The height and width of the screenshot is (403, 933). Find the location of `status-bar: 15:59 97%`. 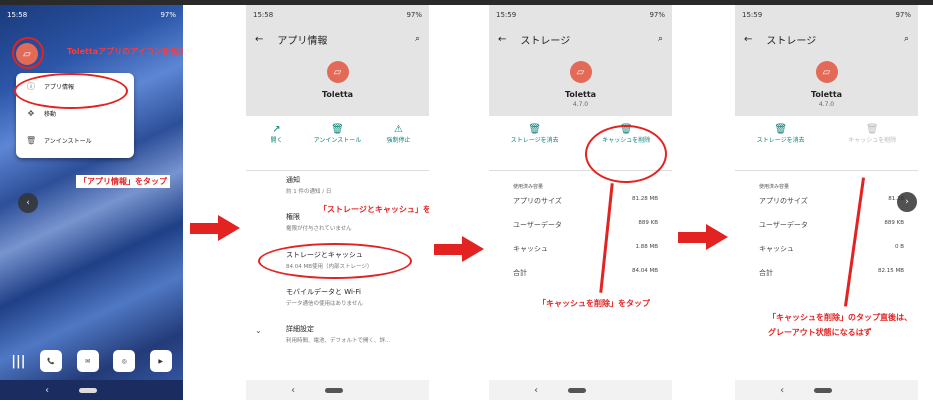

status-bar: 15:59 97% is located at coordinates (826, 15).